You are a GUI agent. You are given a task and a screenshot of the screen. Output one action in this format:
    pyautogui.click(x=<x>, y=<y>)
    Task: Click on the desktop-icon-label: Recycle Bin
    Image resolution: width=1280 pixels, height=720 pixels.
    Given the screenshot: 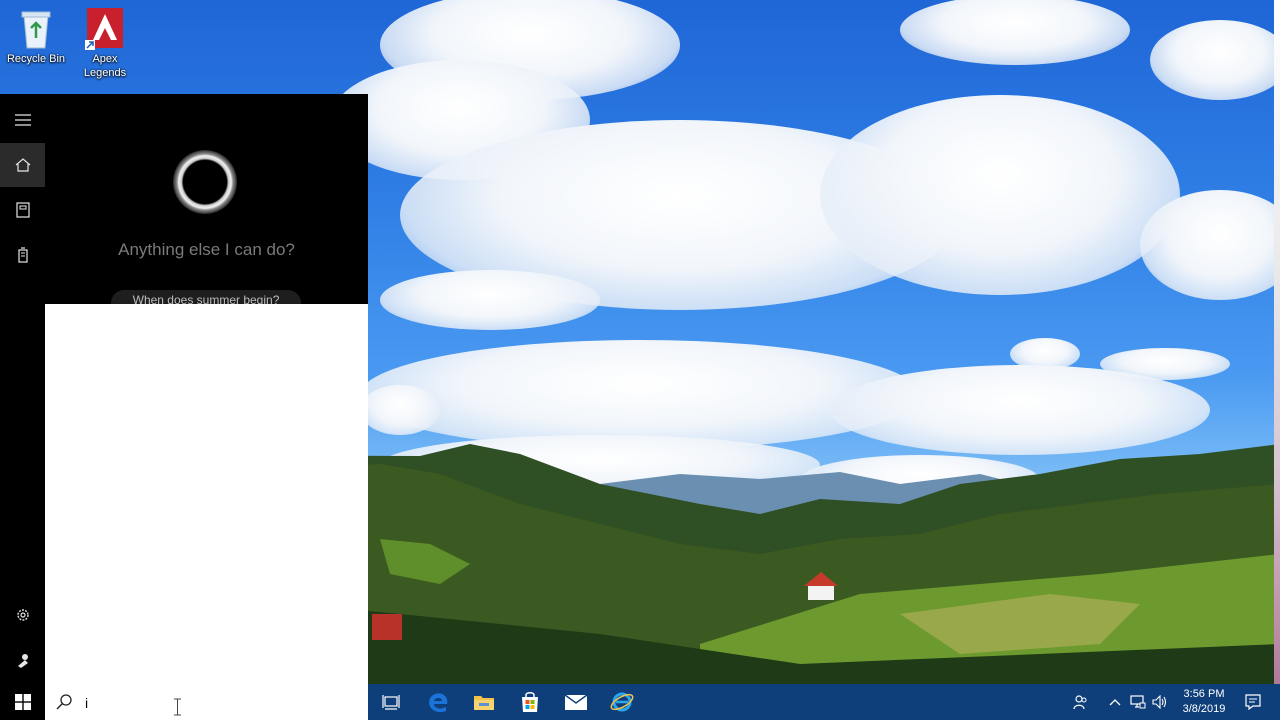 What is the action you would take?
    pyautogui.click(x=36, y=59)
    